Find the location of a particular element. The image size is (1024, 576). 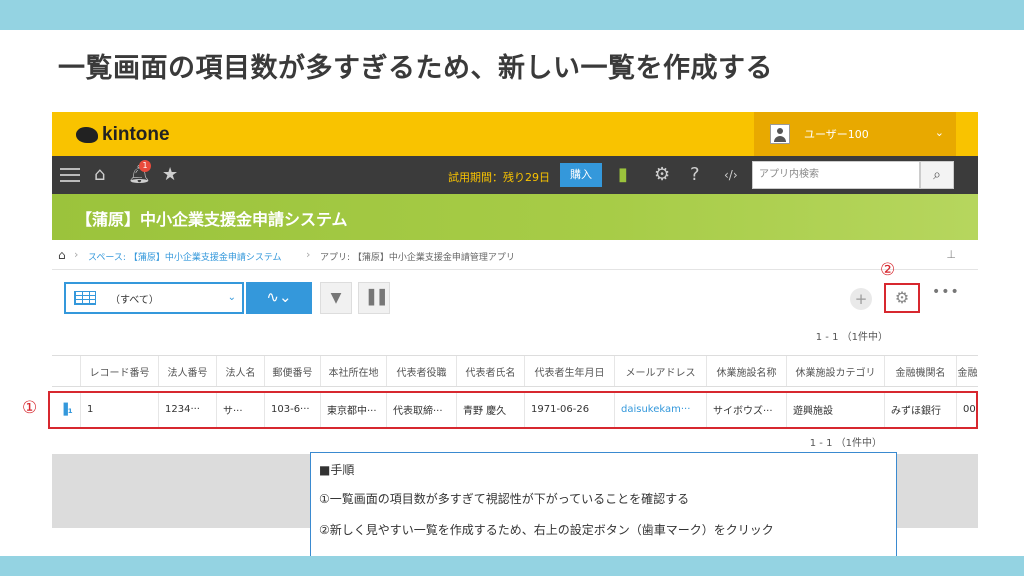

note-heading: ■手順 is located at coordinates (337, 470).